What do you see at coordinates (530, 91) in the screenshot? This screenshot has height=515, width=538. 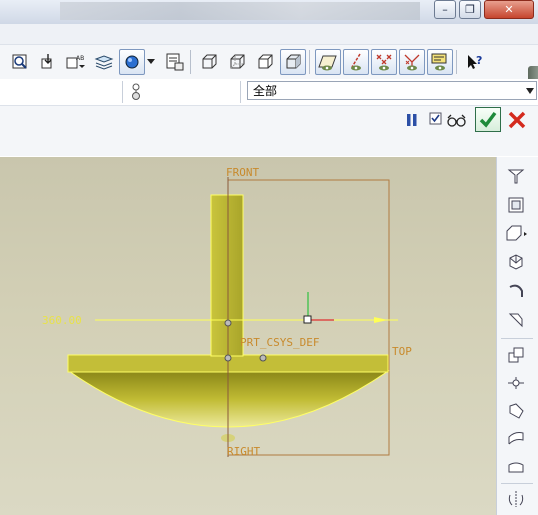 I see `chevron-down-icon` at bounding box center [530, 91].